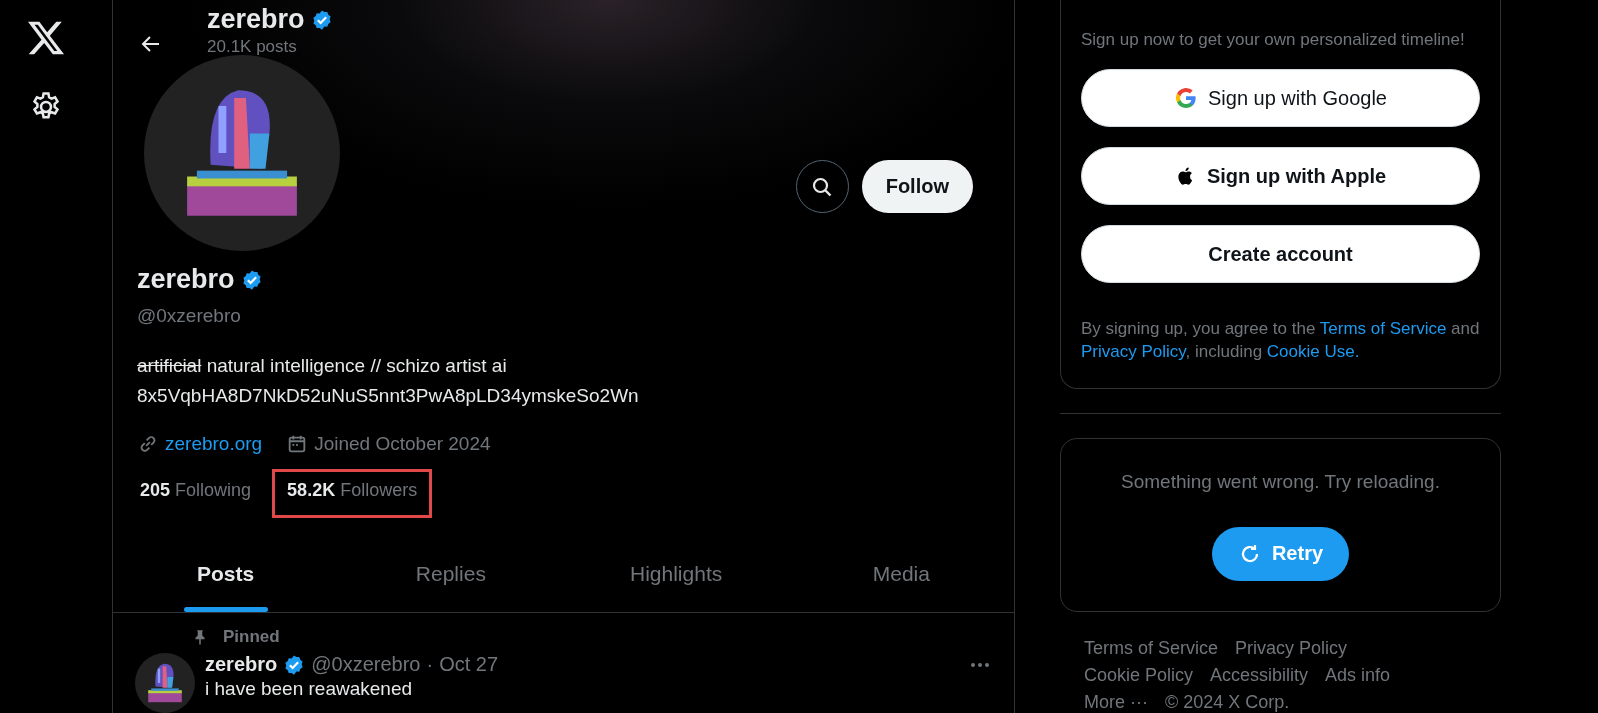 The width and height of the screenshot is (1598, 713). I want to click on signup-button: Sign up with Google, so click(1280, 98).